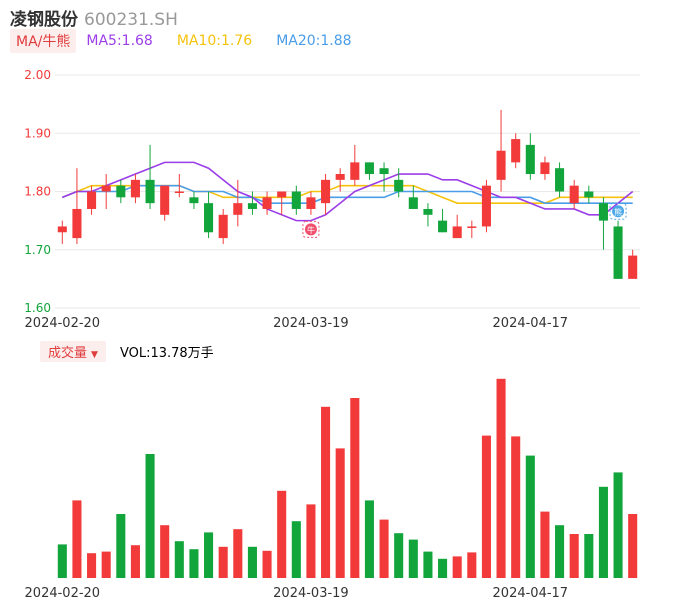  I want to click on x-tick-label: 2024-02-20, so click(63, 323).